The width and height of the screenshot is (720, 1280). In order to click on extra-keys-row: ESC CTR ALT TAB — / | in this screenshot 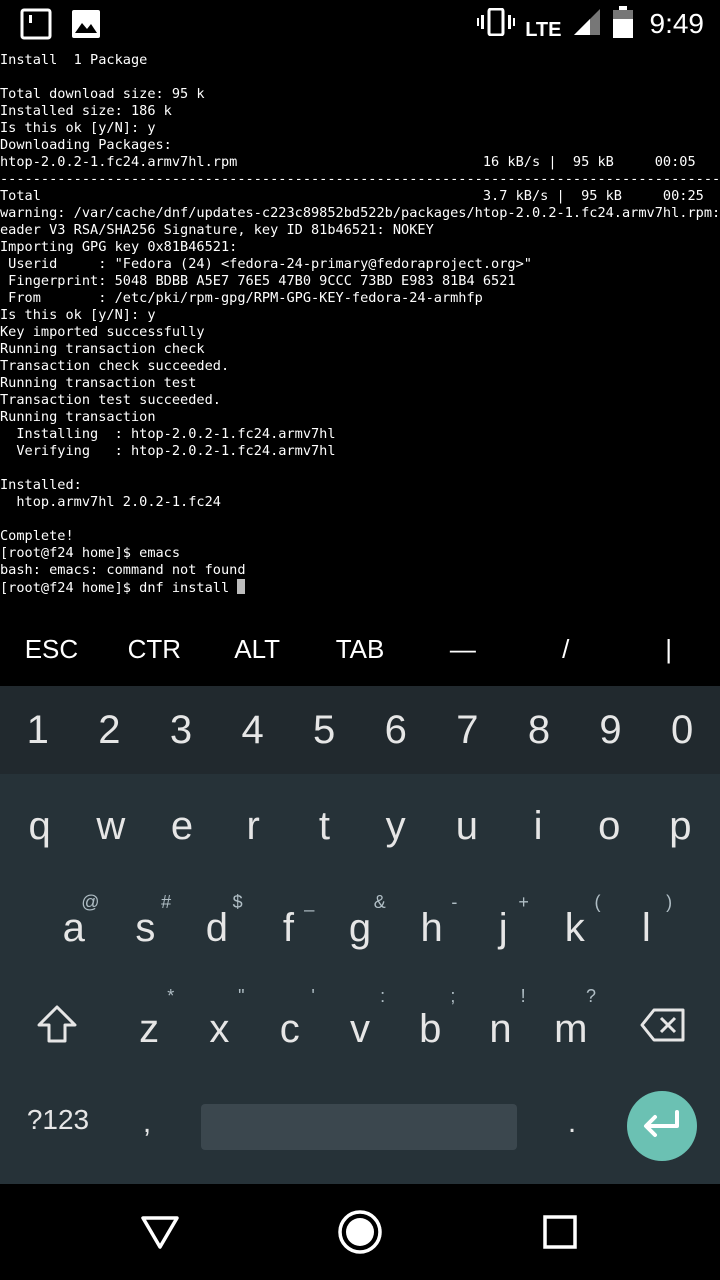, I will do `click(360, 649)`.